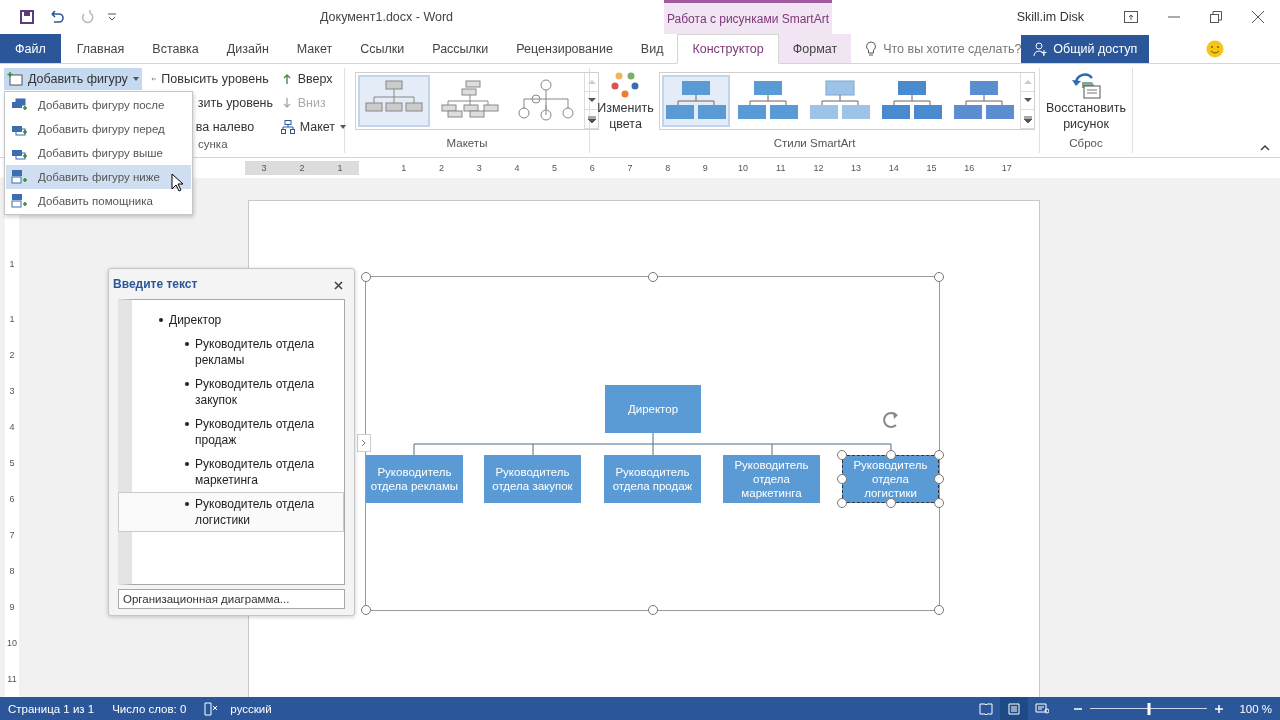 The height and width of the screenshot is (720, 1280). Describe the element at coordinates (1086, 102) in the screenshot. I see `reset-graphic-button: Восстановить рисунок` at that location.